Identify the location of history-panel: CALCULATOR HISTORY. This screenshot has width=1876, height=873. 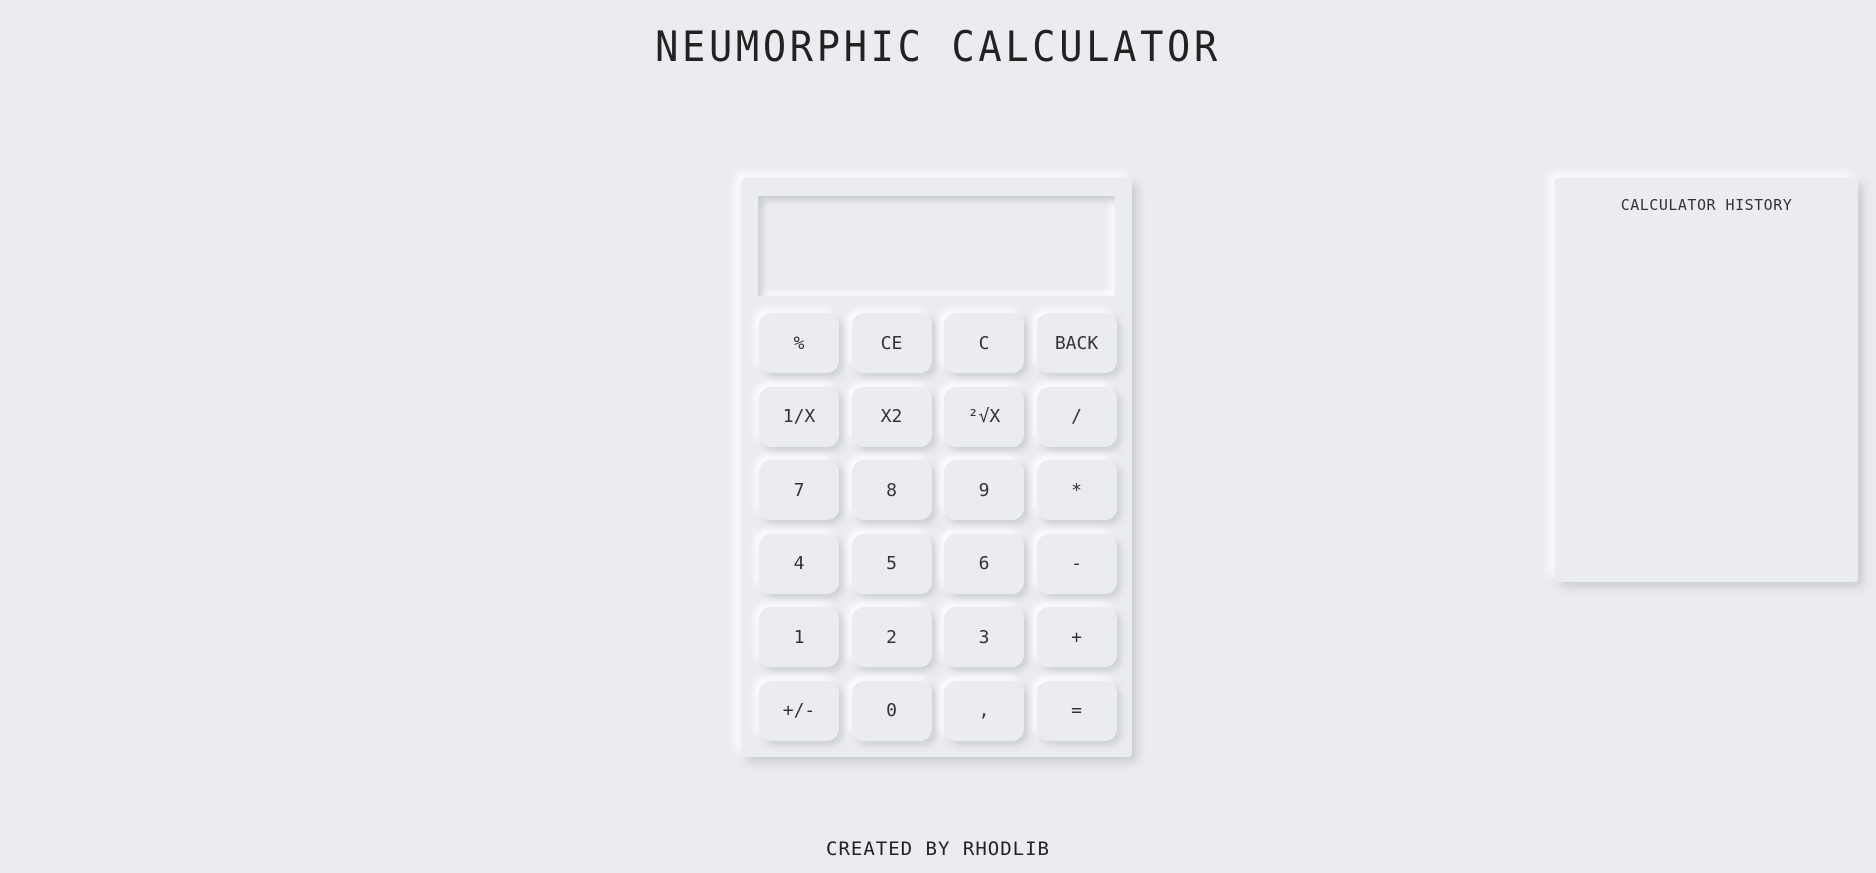
(1706, 380).